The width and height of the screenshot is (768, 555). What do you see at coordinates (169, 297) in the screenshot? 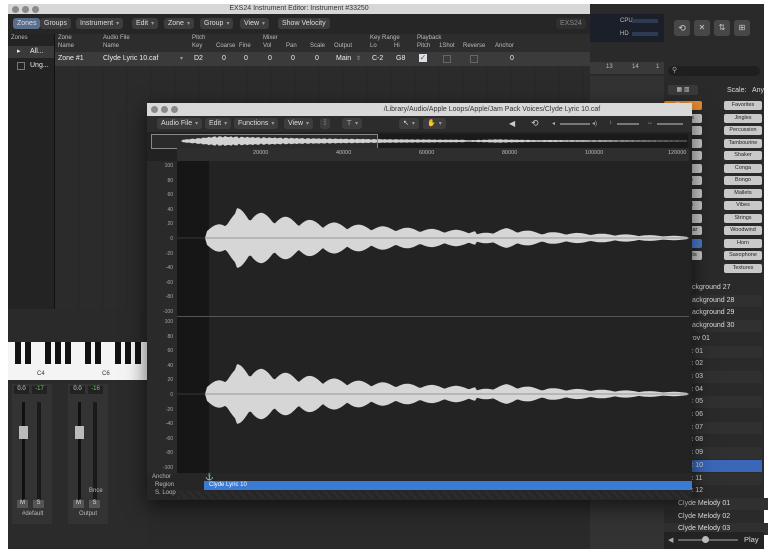
I see `y-tick-label: -80` at bounding box center [169, 297].